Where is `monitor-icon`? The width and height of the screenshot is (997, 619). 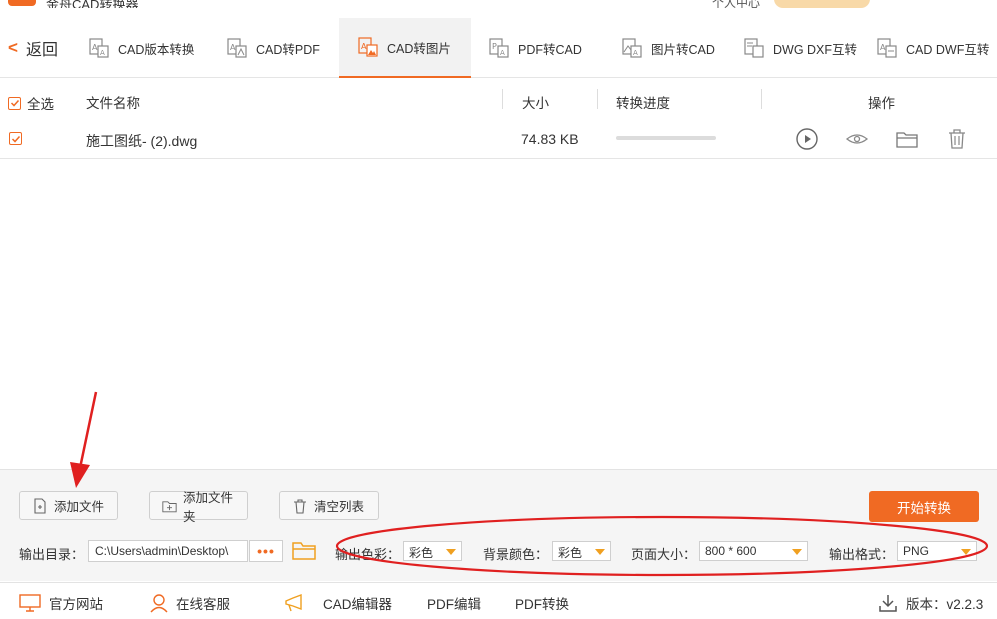 monitor-icon is located at coordinates (30, 603).